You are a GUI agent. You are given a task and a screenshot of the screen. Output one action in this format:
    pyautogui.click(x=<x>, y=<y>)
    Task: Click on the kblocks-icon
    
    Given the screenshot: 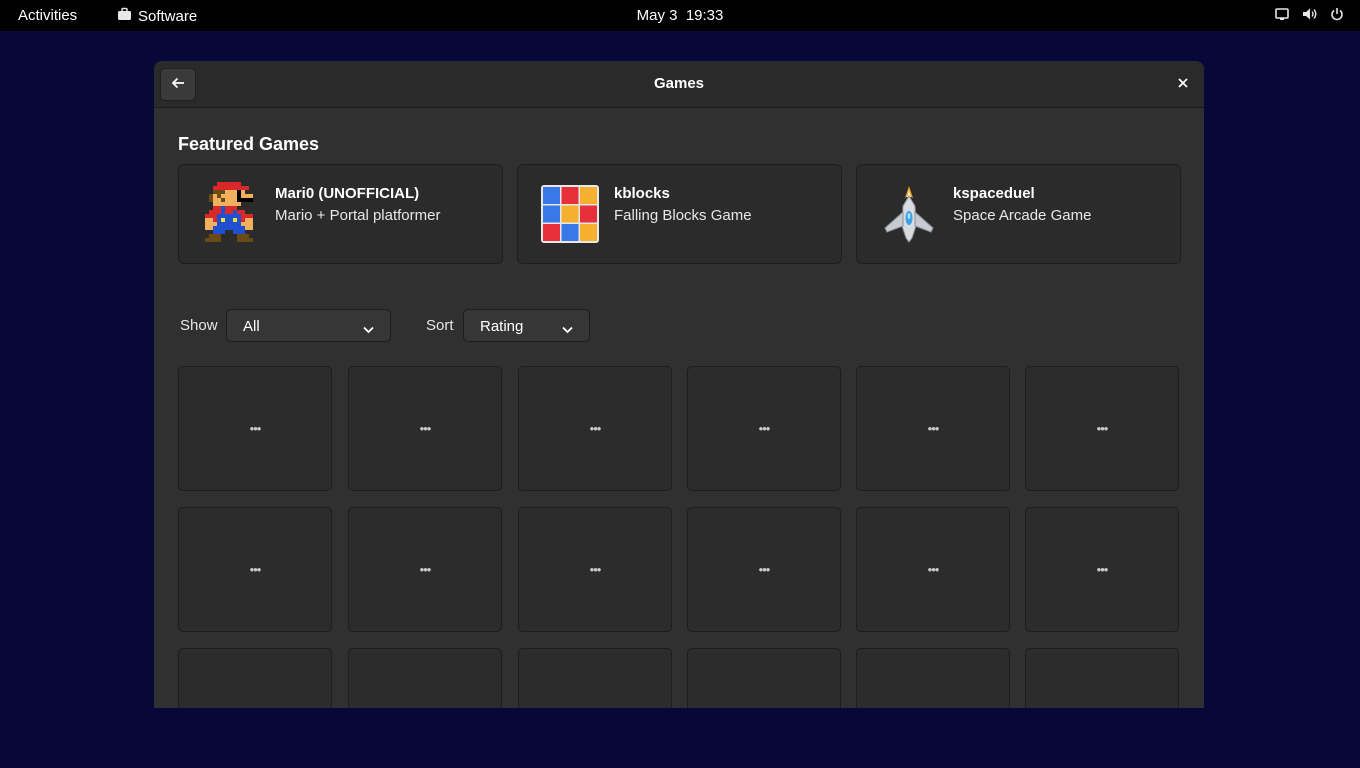 What is the action you would take?
    pyautogui.click(x=570, y=214)
    